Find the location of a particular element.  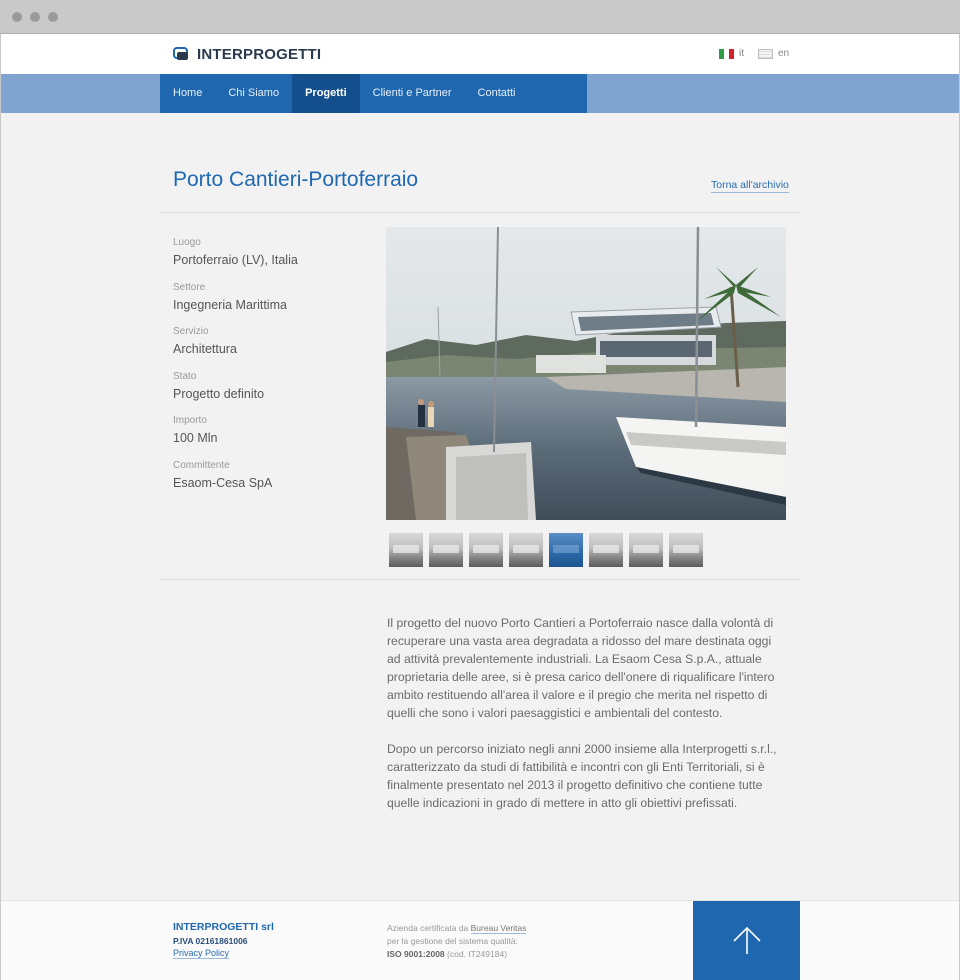

logo-icon is located at coordinates (181, 54).